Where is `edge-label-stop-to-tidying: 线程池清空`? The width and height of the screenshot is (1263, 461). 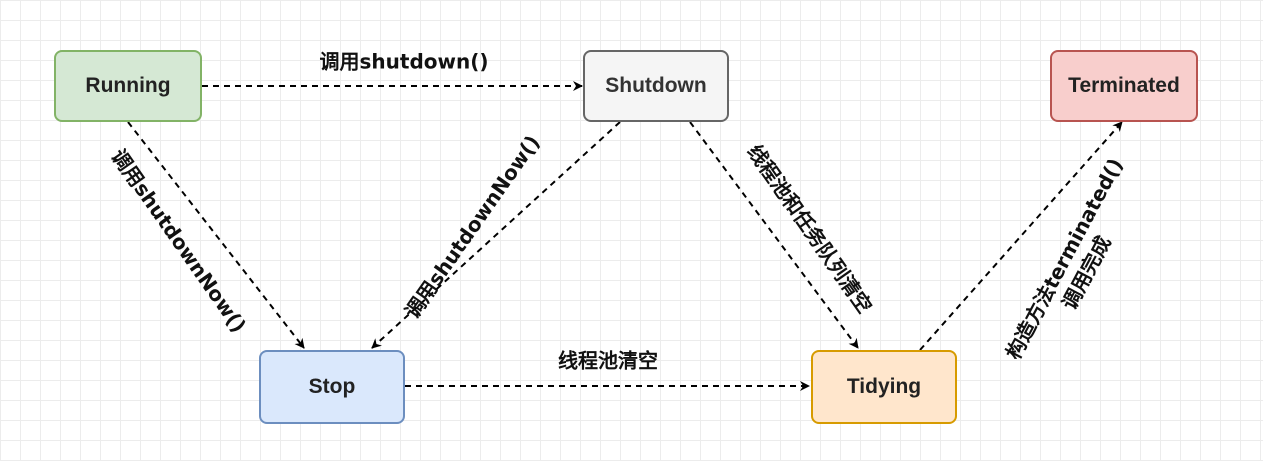 edge-label-stop-to-tidying: 线程池清空 is located at coordinates (608, 360).